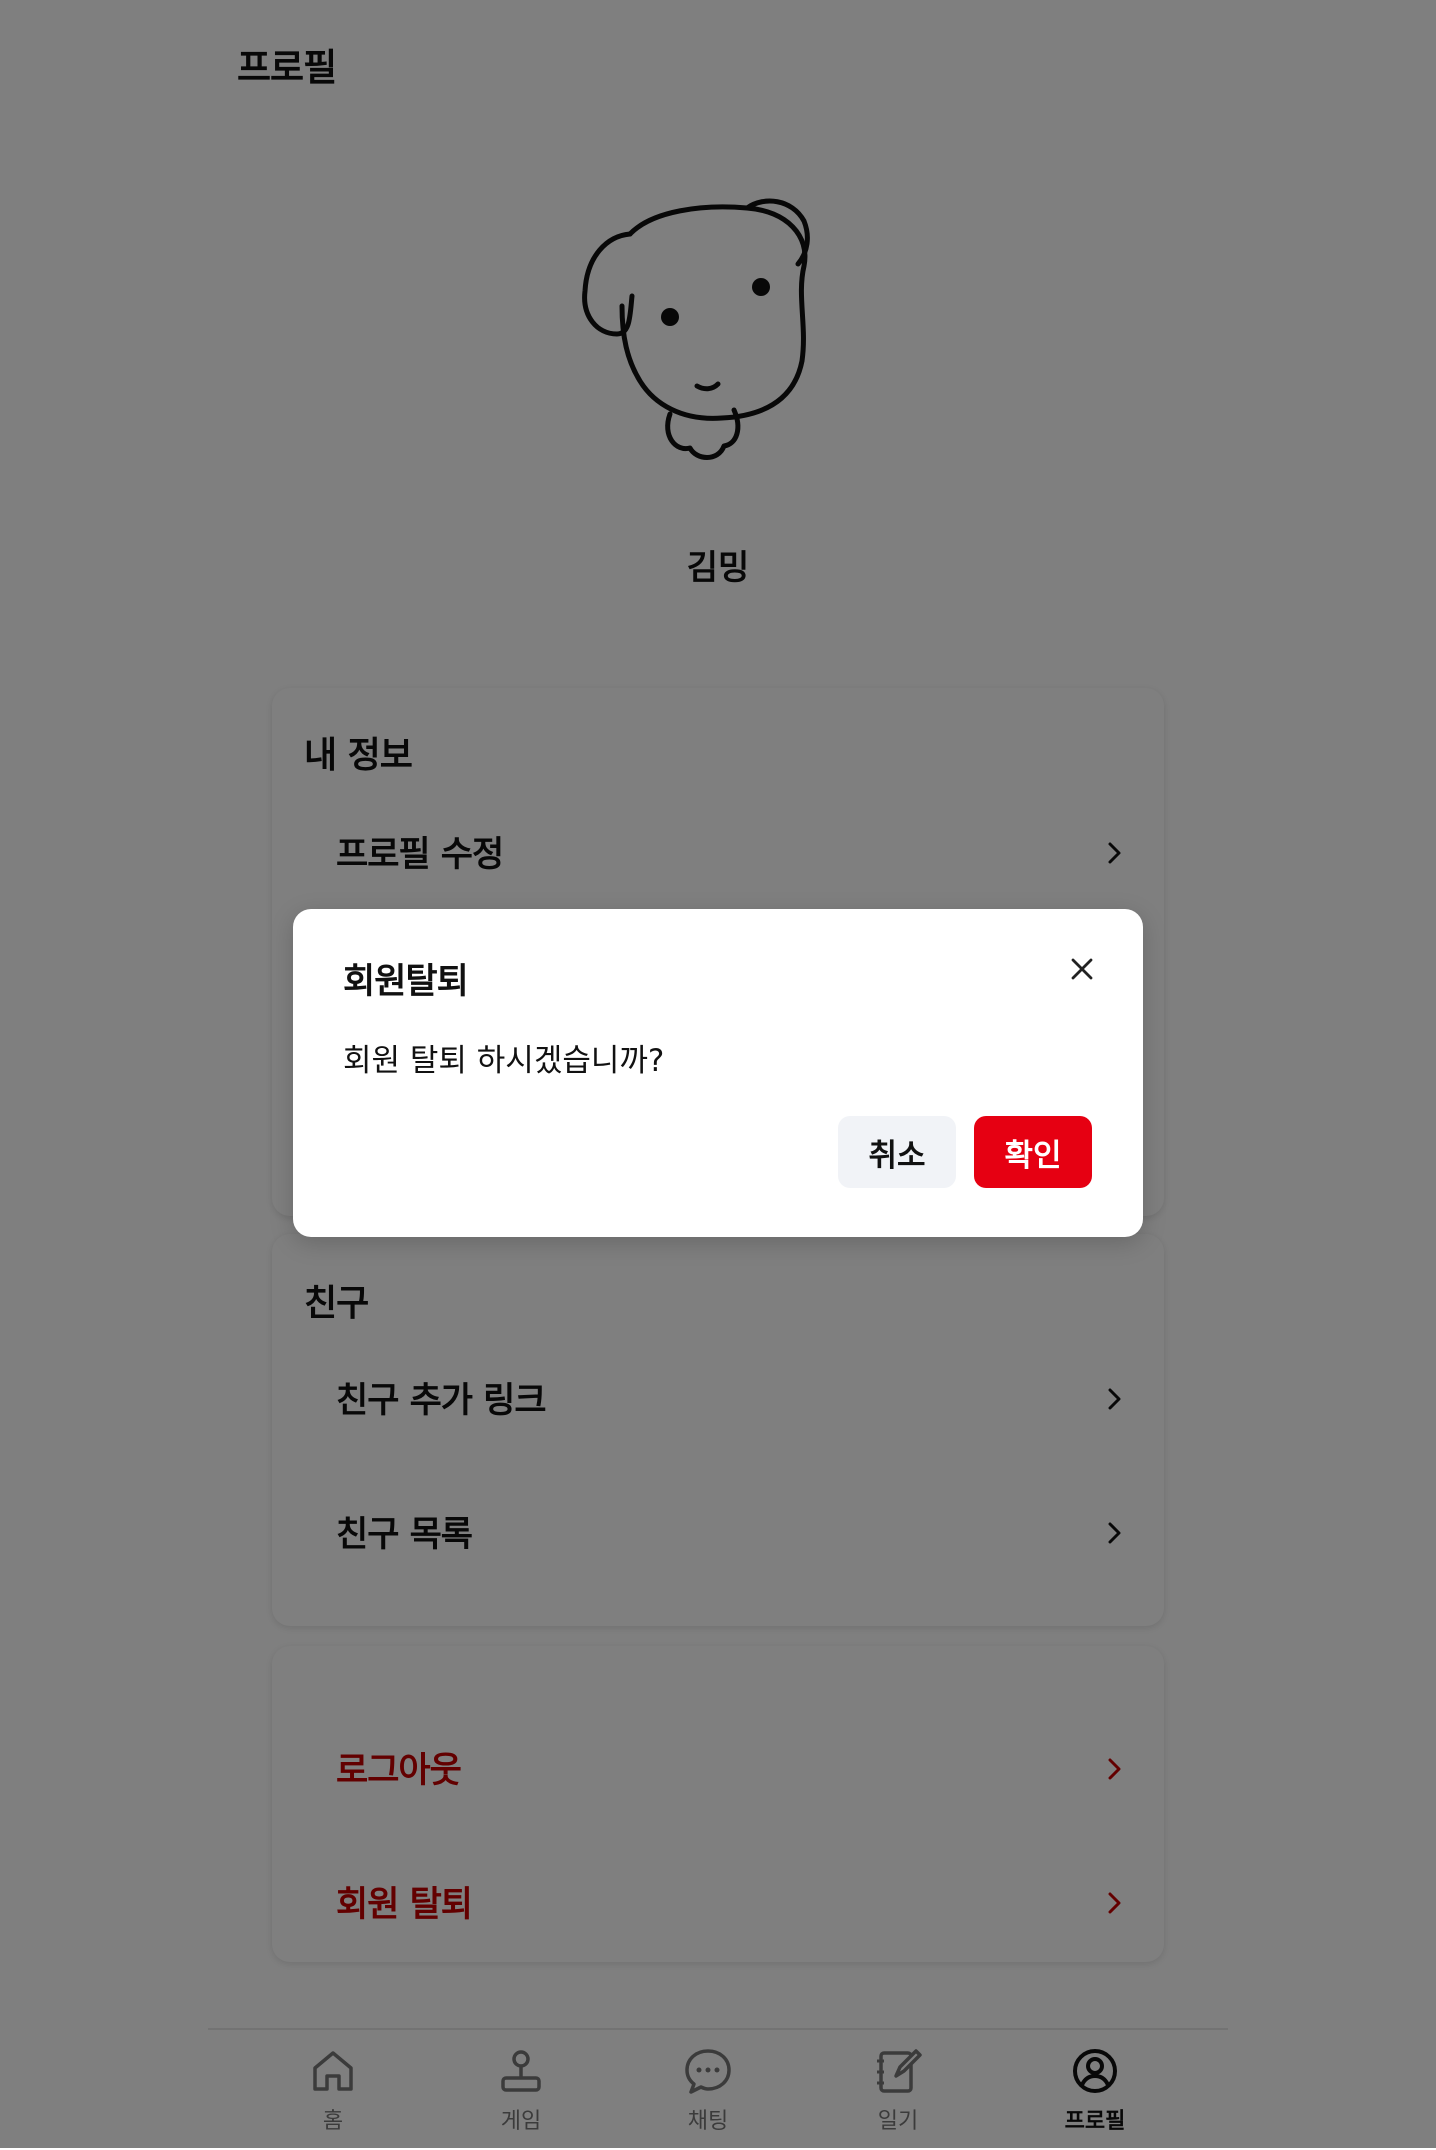 Image resolution: width=1436 pixels, height=2150 pixels. I want to click on dialog-title: 회원탈퇴, so click(406, 982).